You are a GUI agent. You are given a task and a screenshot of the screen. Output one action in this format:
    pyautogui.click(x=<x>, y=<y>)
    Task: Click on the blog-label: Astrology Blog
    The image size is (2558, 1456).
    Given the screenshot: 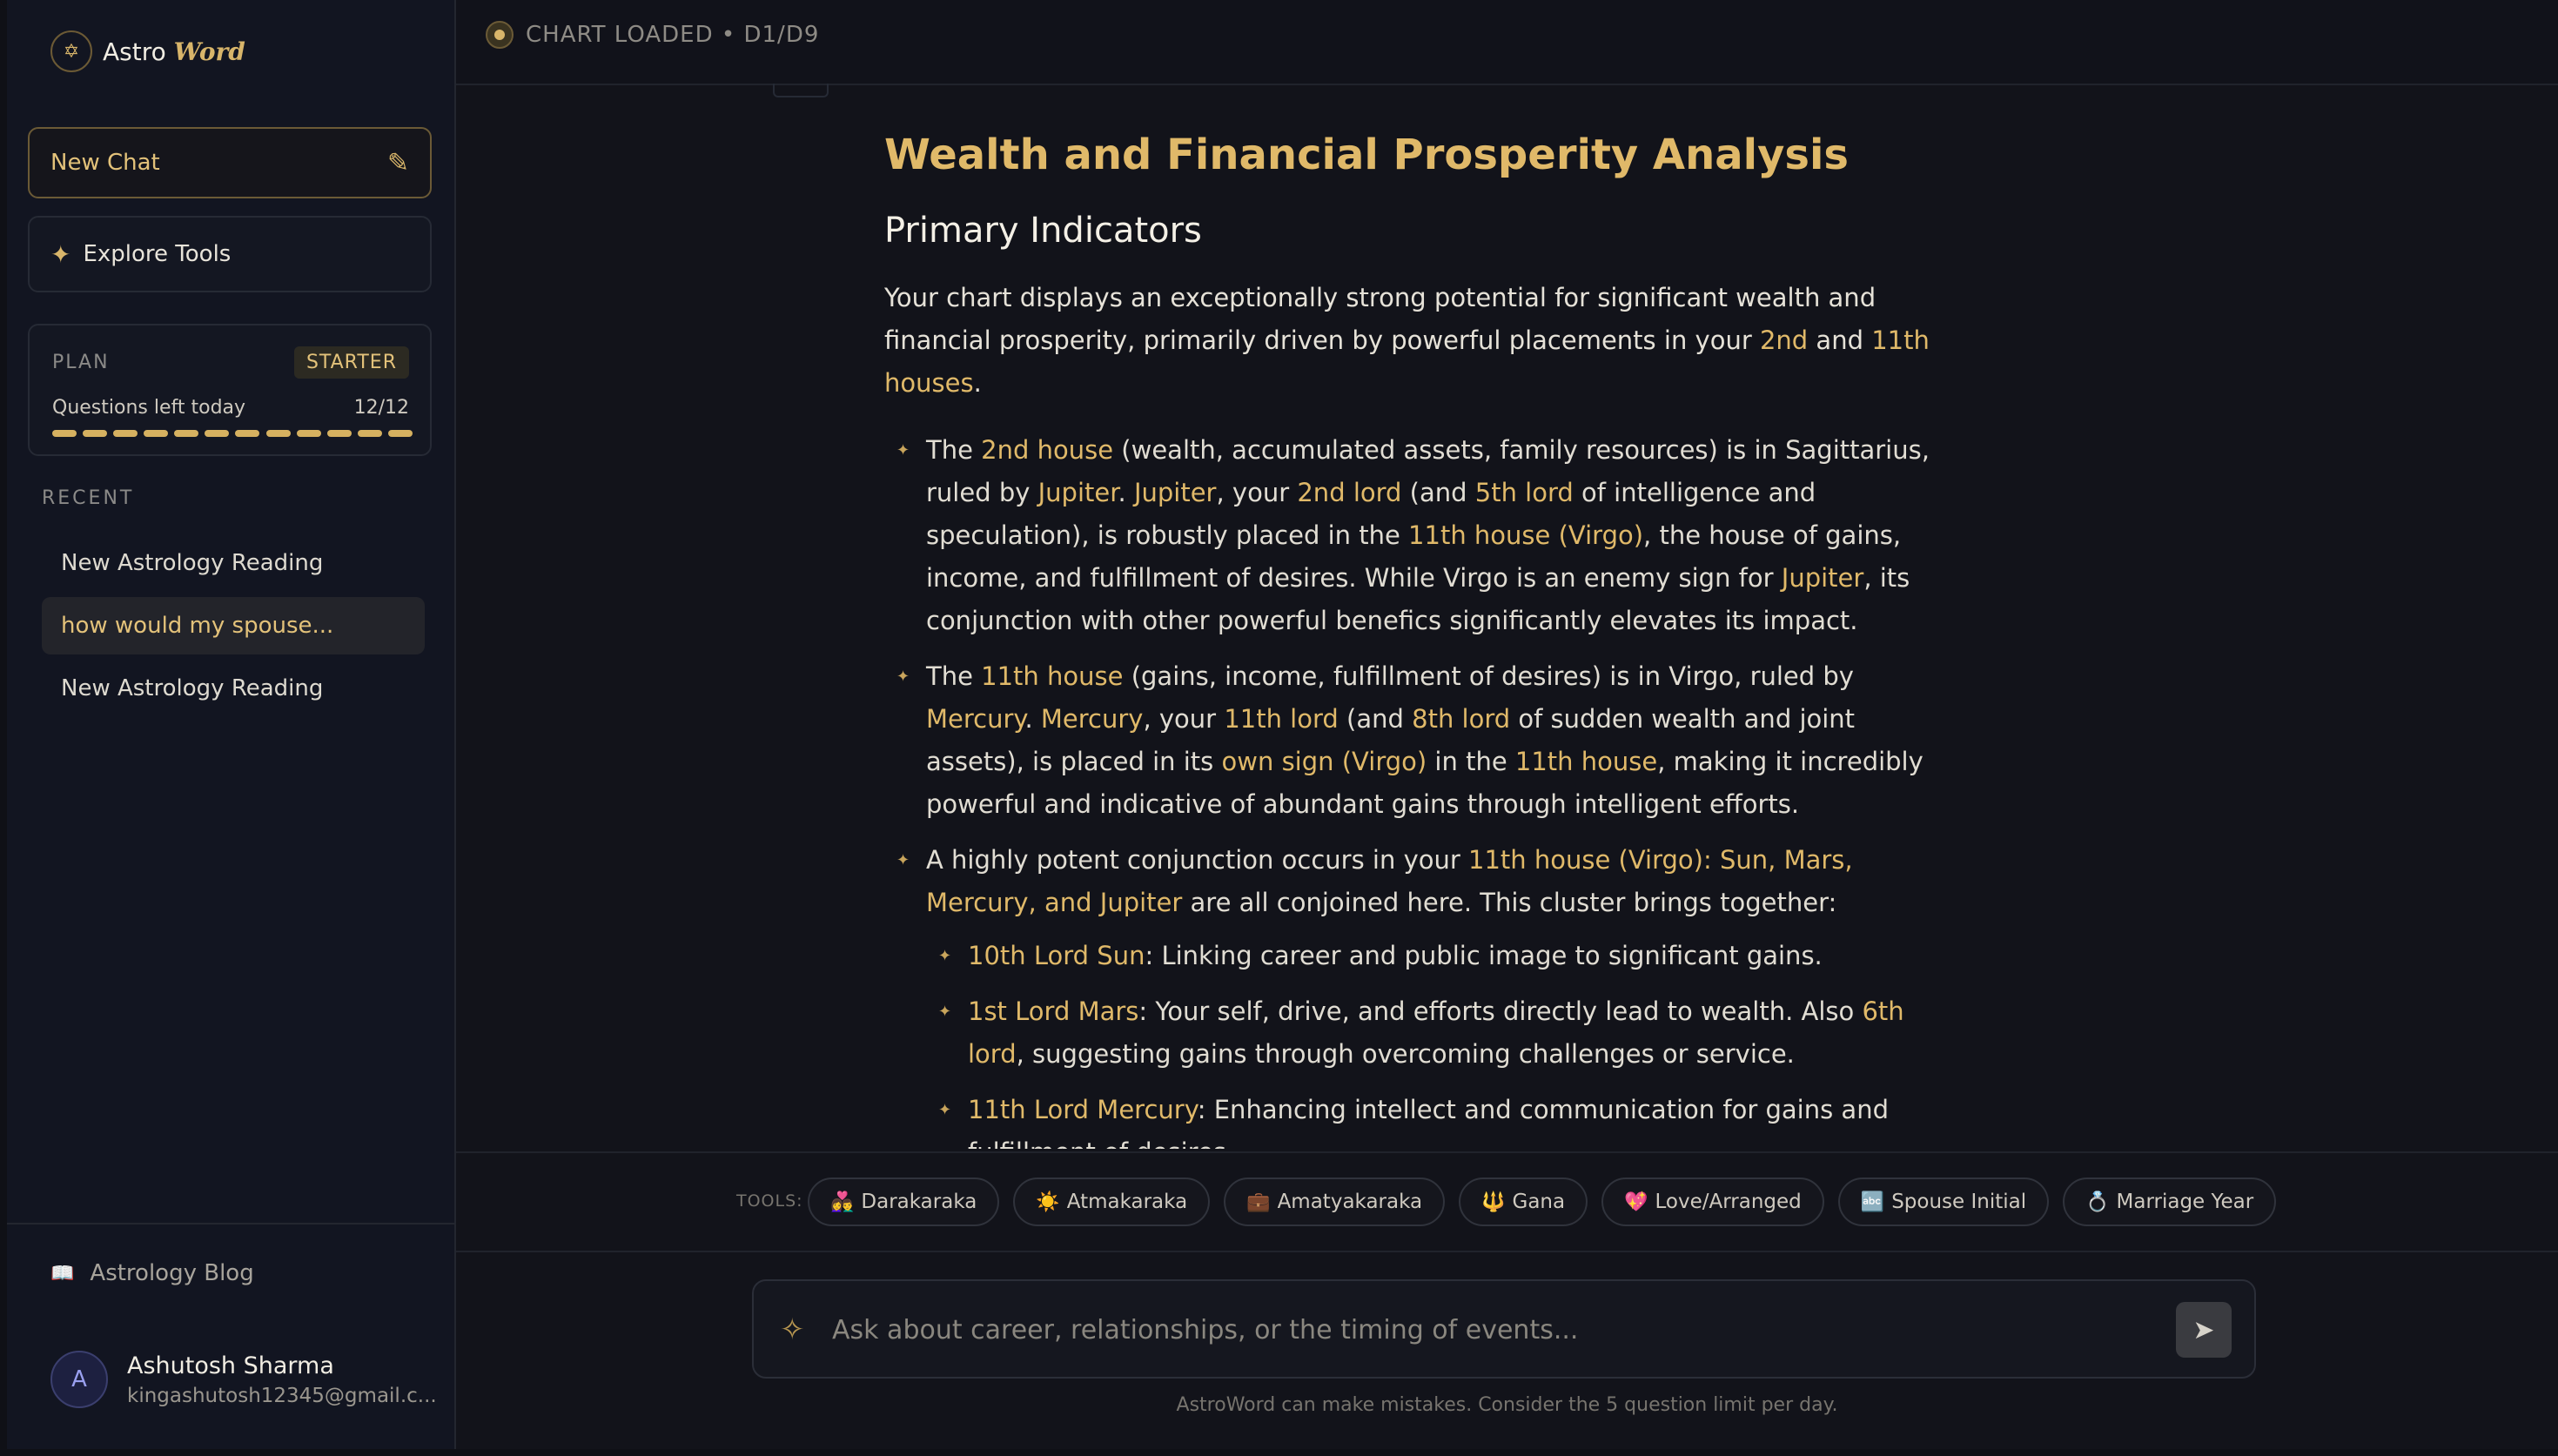 What is the action you would take?
    pyautogui.click(x=172, y=1273)
    